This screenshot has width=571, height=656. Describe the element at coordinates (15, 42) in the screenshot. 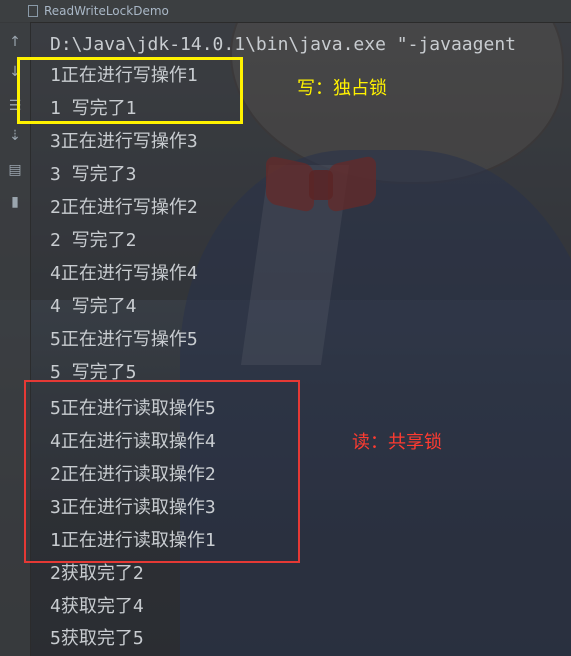

I see `arrow-up-icon: ↑` at that location.